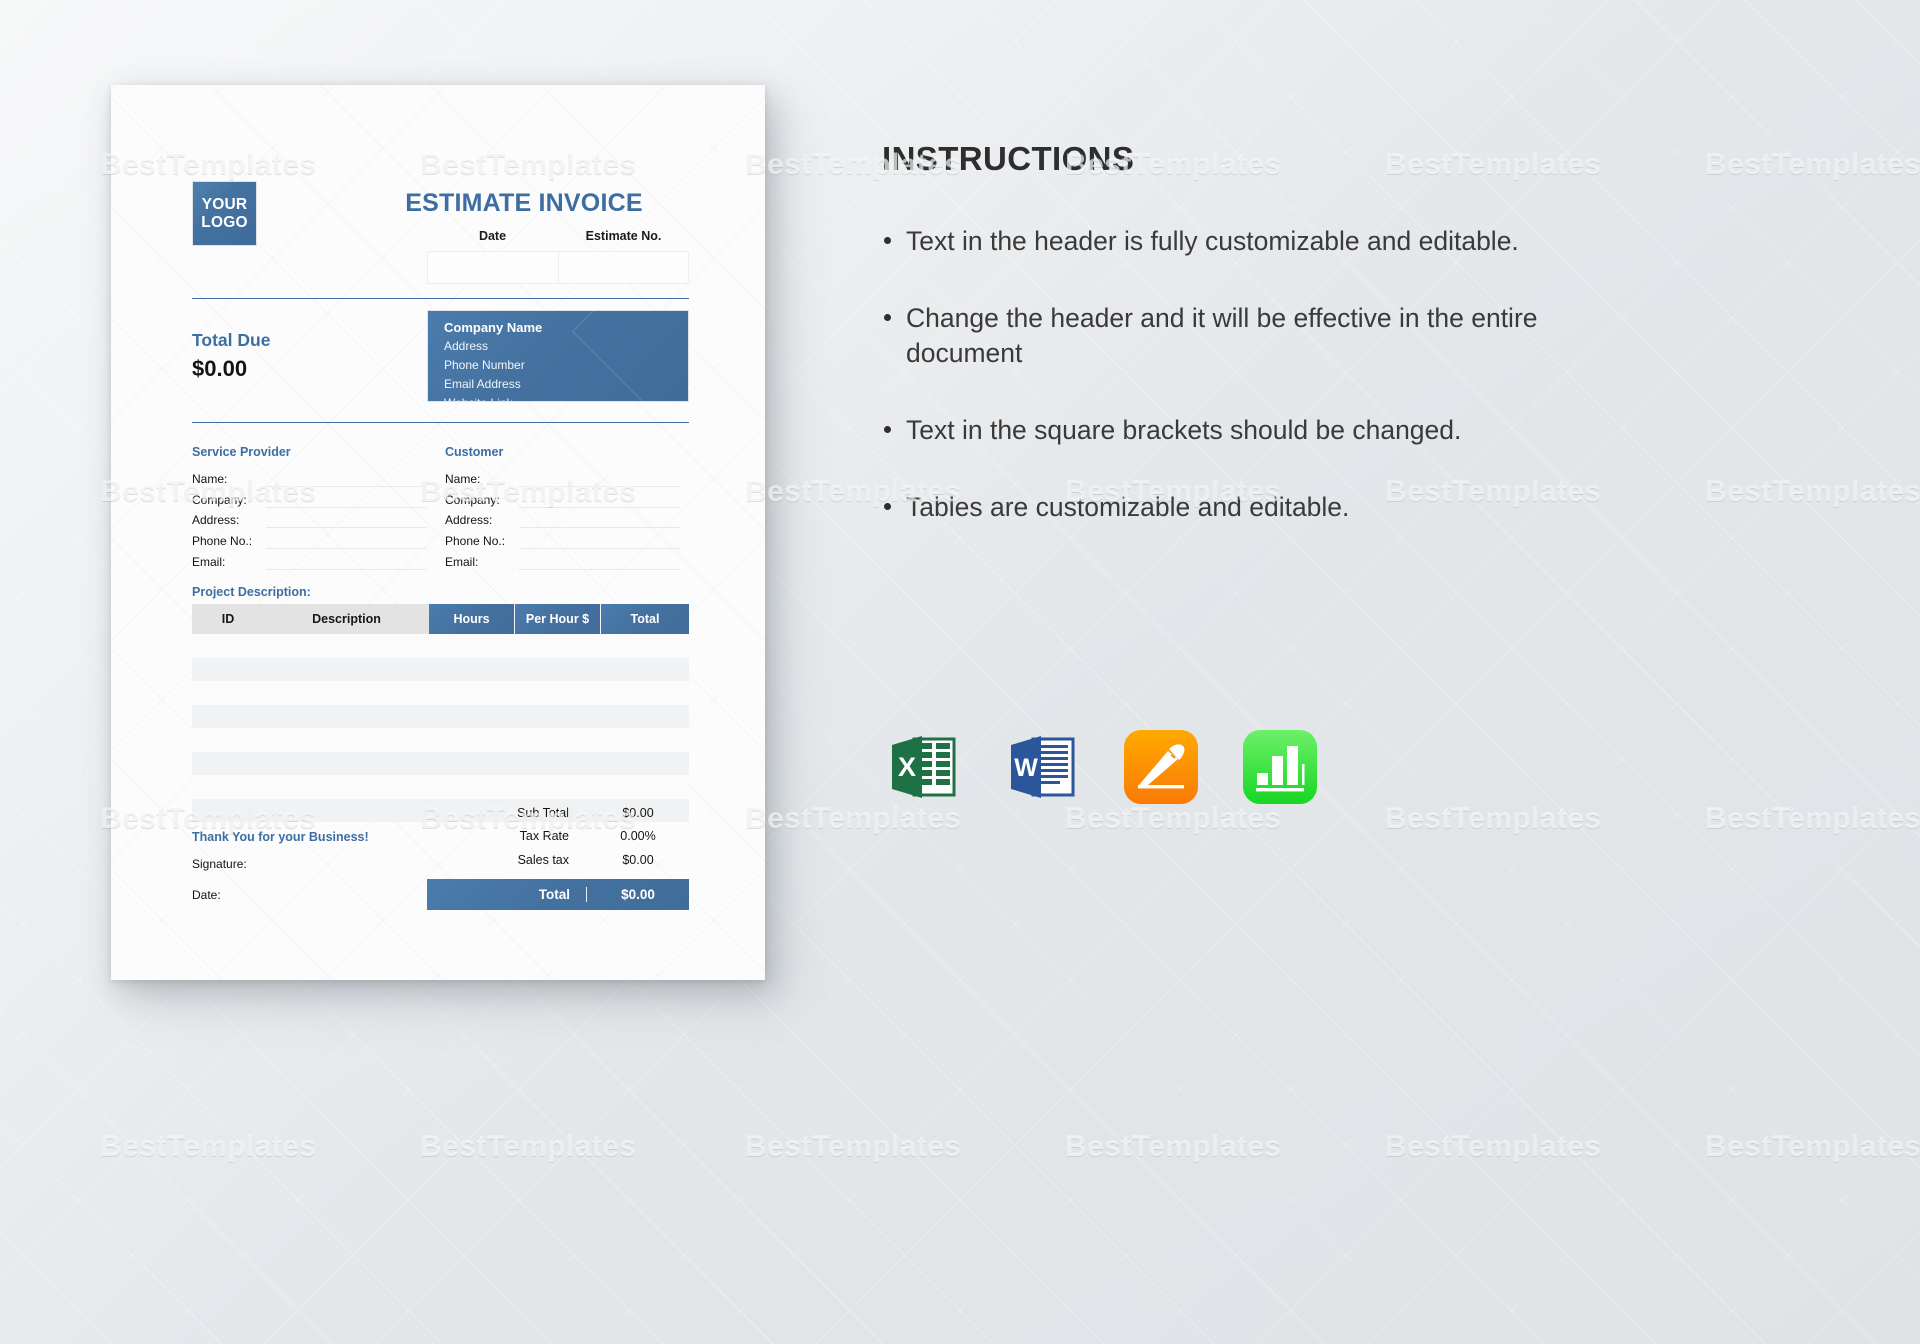  Describe the element at coordinates (543, 859) in the screenshot. I see `sales-tax-label: Sales tax` at that location.